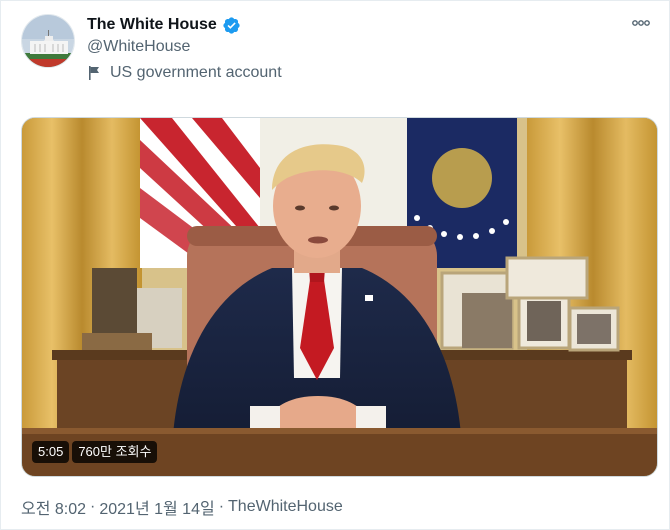 Image resolution: width=670 pixels, height=530 pixels. Describe the element at coordinates (95, 73) in the screenshot. I see `flag-icon` at that location.